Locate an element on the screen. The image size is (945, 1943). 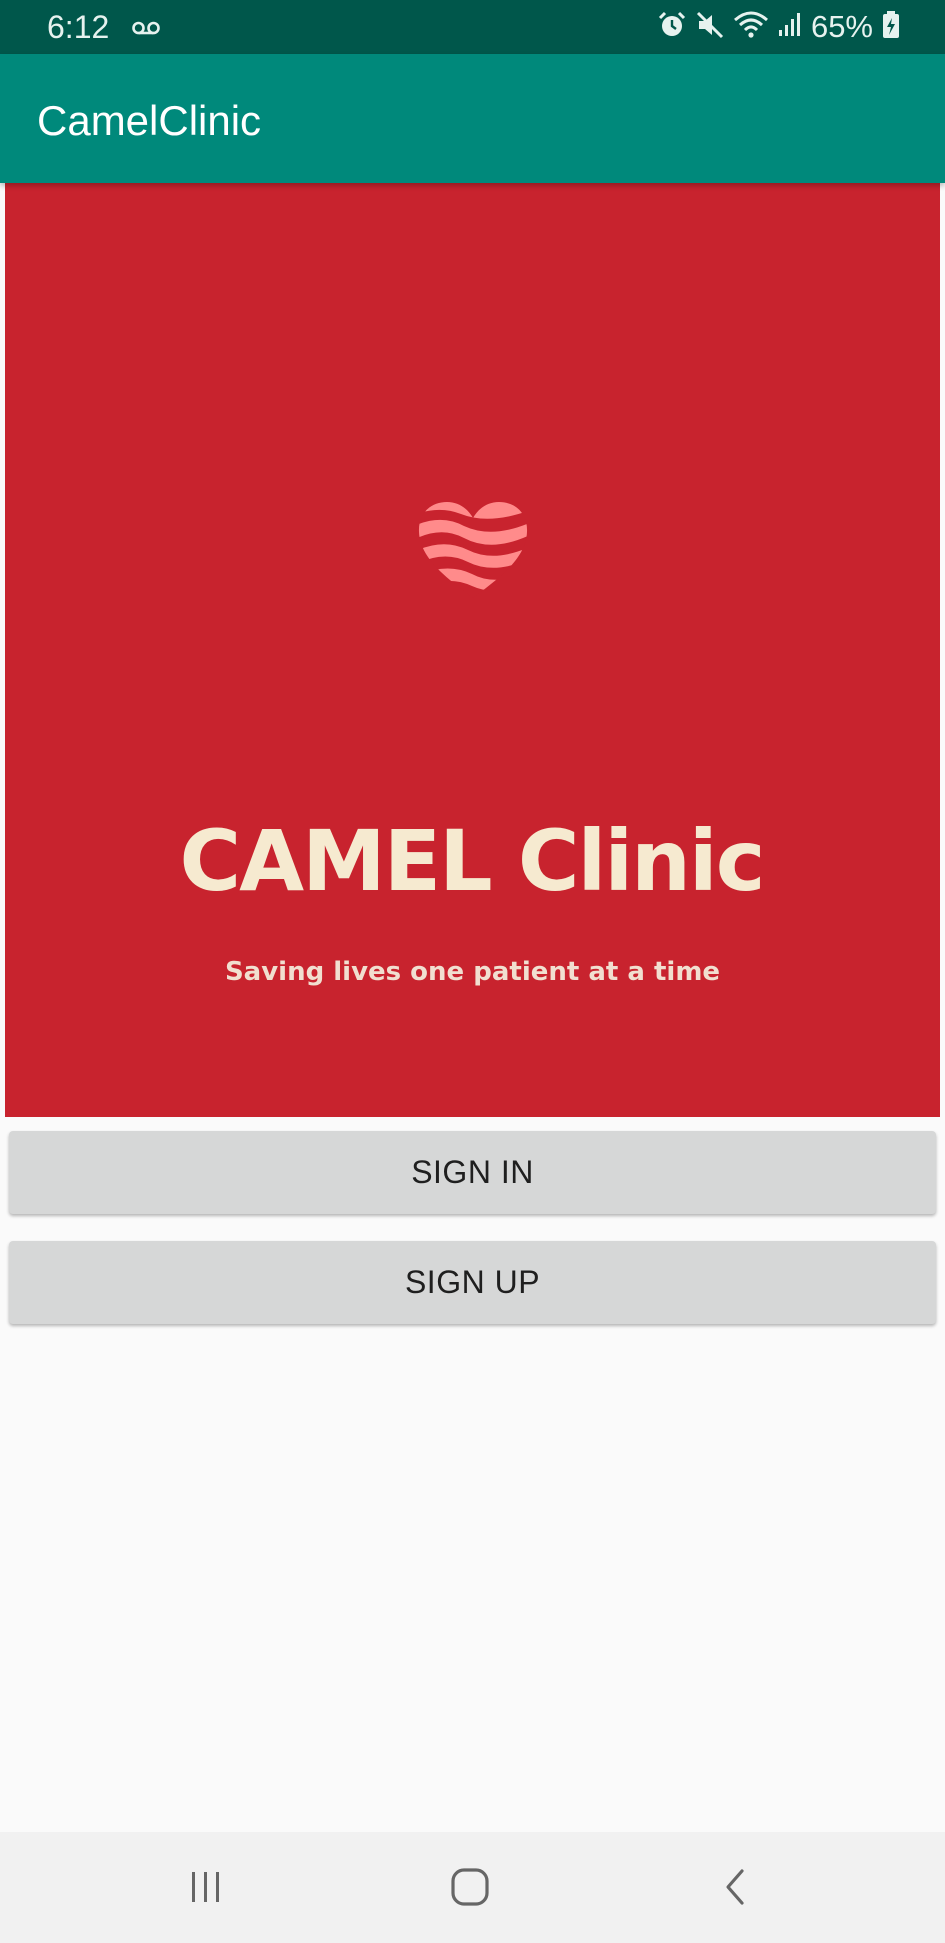
logo-title: CAMEL Clinic is located at coordinates (472, 861).